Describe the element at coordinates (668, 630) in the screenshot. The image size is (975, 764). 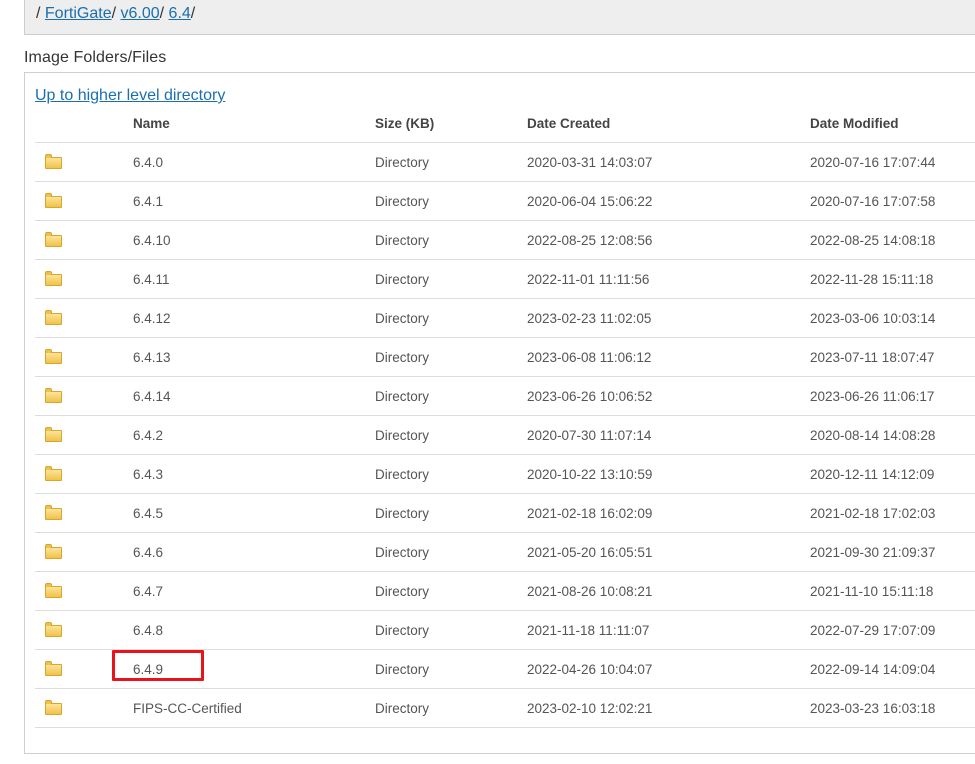
I see `row-date-created: 2021-11-18 11:11:07` at that location.